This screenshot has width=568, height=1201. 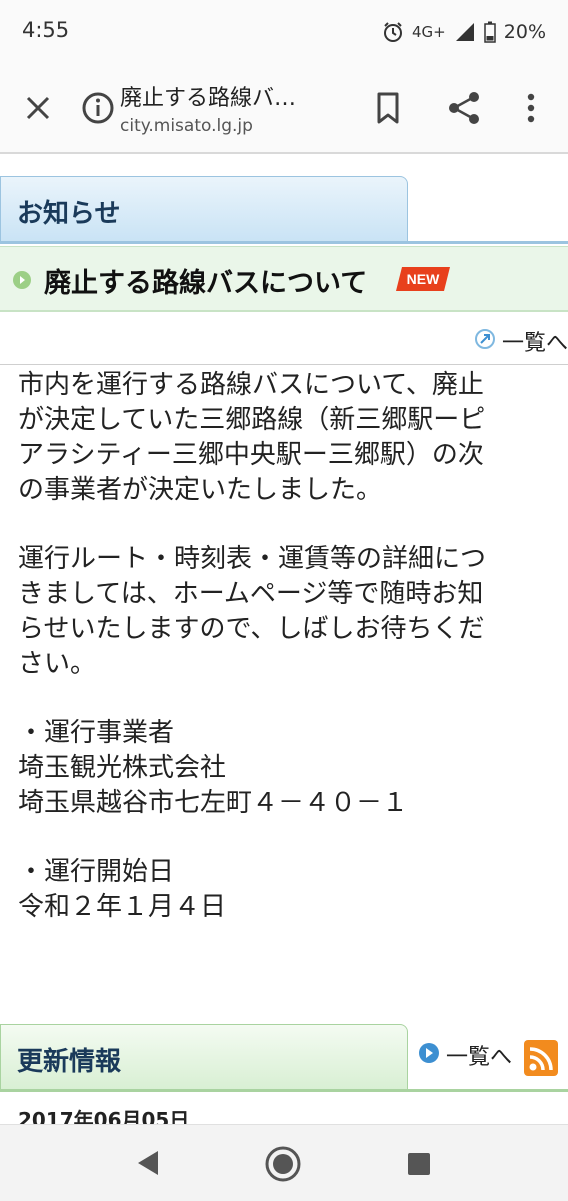 What do you see at coordinates (46, 30) in the screenshot?
I see `status-time: 4:55` at bounding box center [46, 30].